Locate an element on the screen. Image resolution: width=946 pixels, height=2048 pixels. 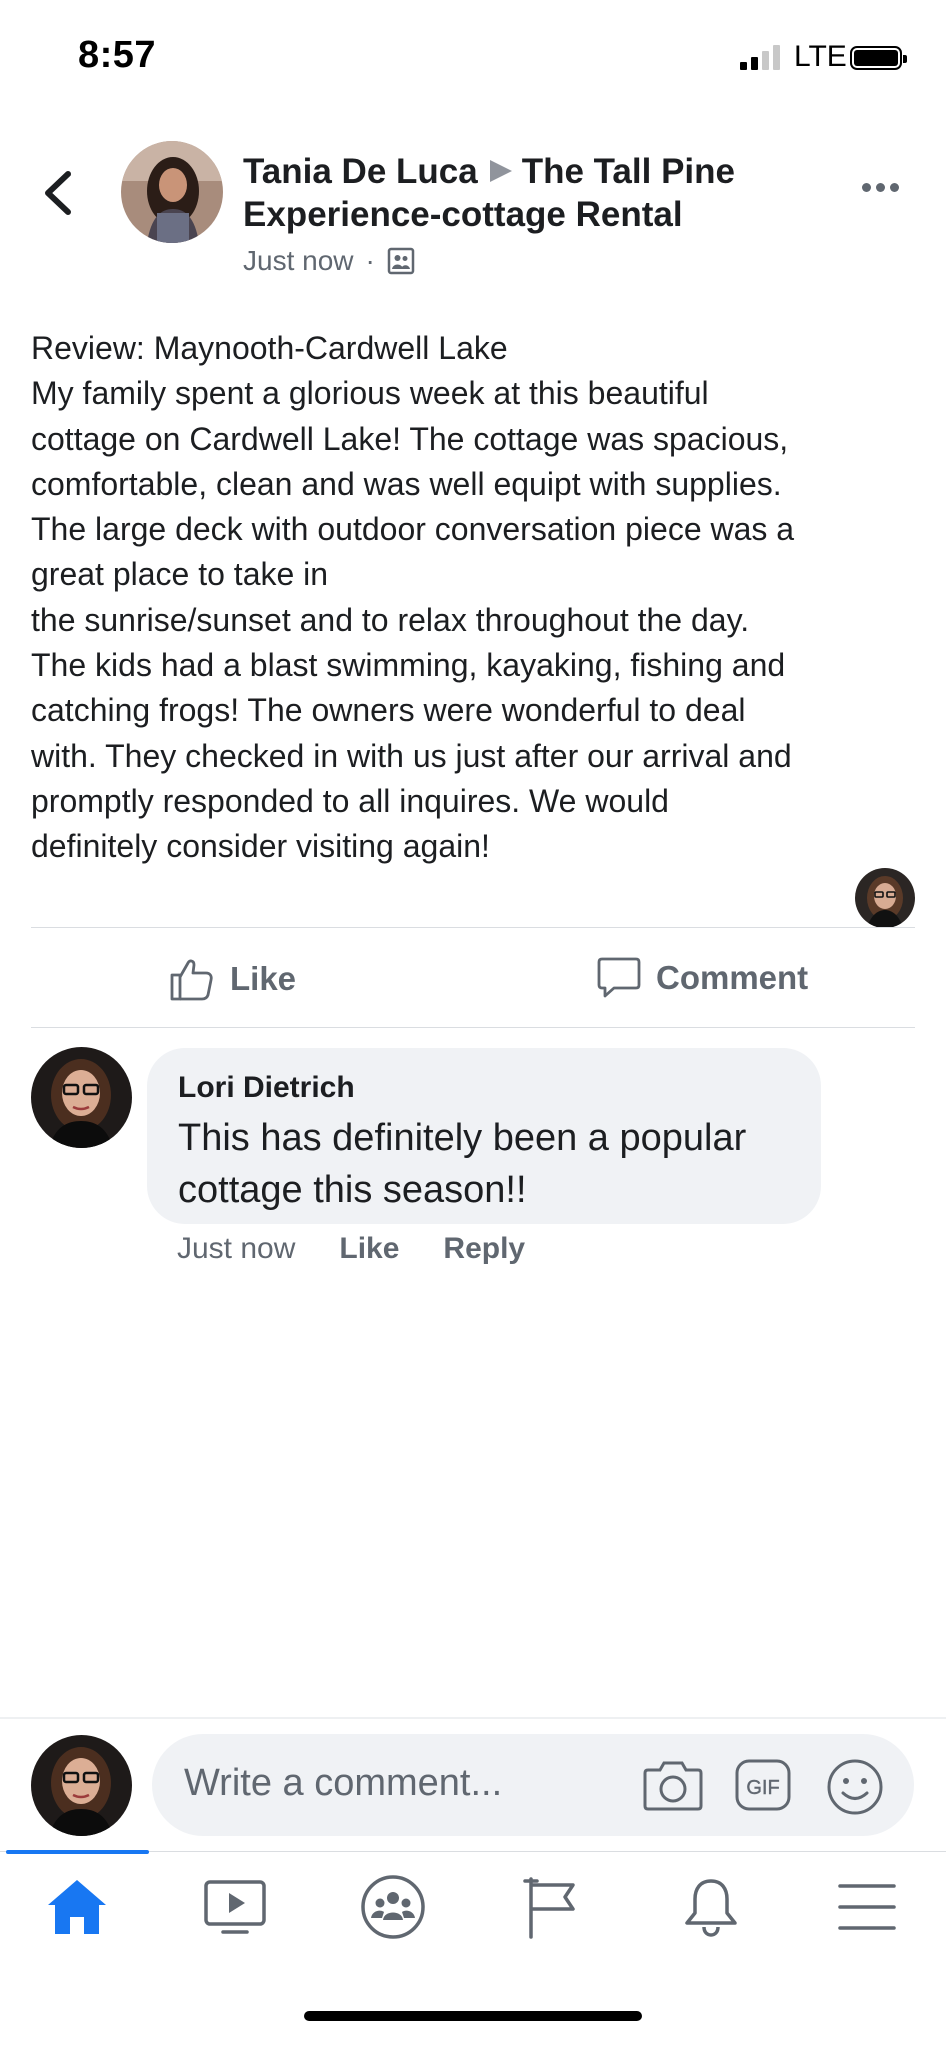
comment-line: cottage this season!! is located at coordinates (352, 1190).